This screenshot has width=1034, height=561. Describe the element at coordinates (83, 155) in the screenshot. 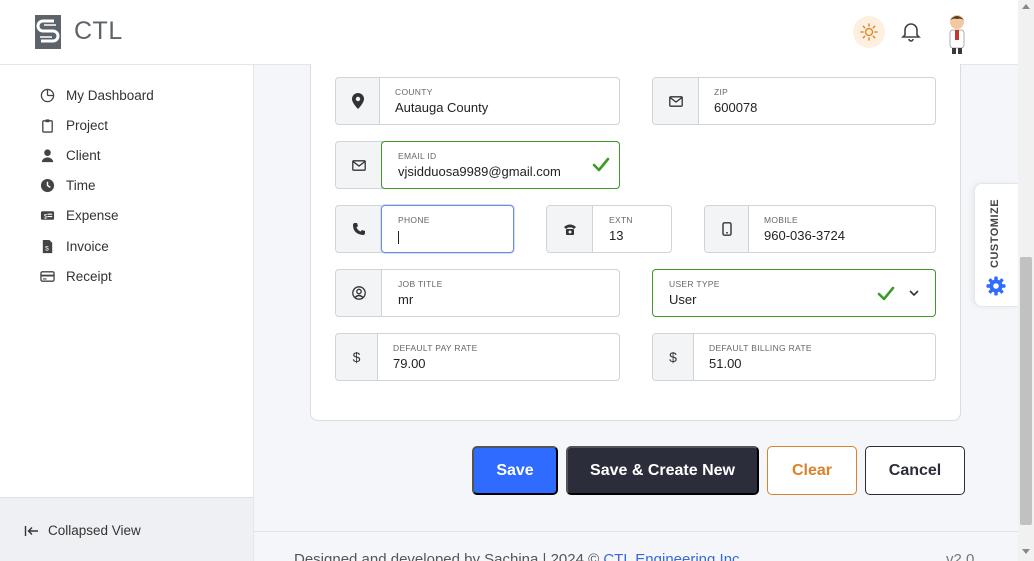

I see `sidebar-item-label: Client` at that location.